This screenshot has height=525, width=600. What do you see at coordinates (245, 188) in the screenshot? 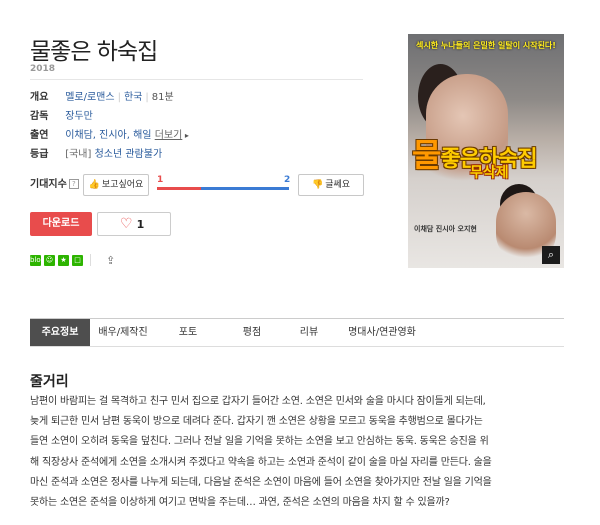
I see `meh-bar` at bounding box center [245, 188].